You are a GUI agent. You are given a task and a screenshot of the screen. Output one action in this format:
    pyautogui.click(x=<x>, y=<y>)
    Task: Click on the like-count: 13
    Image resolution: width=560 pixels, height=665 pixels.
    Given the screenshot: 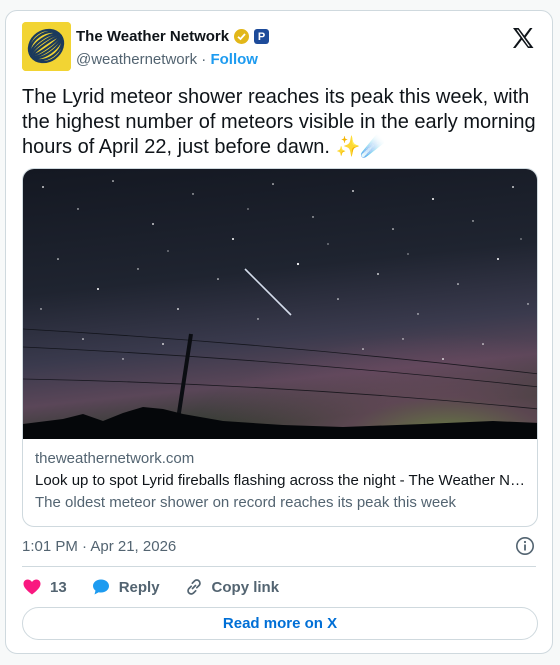 What is the action you would take?
    pyautogui.click(x=58, y=587)
    